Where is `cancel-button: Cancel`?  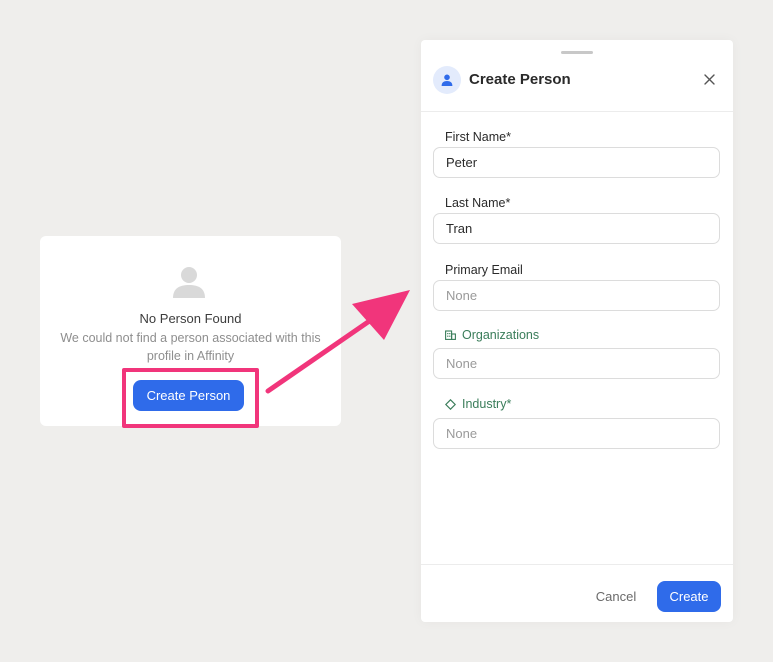 cancel-button: Cancel is located at coordinates (616, 596).